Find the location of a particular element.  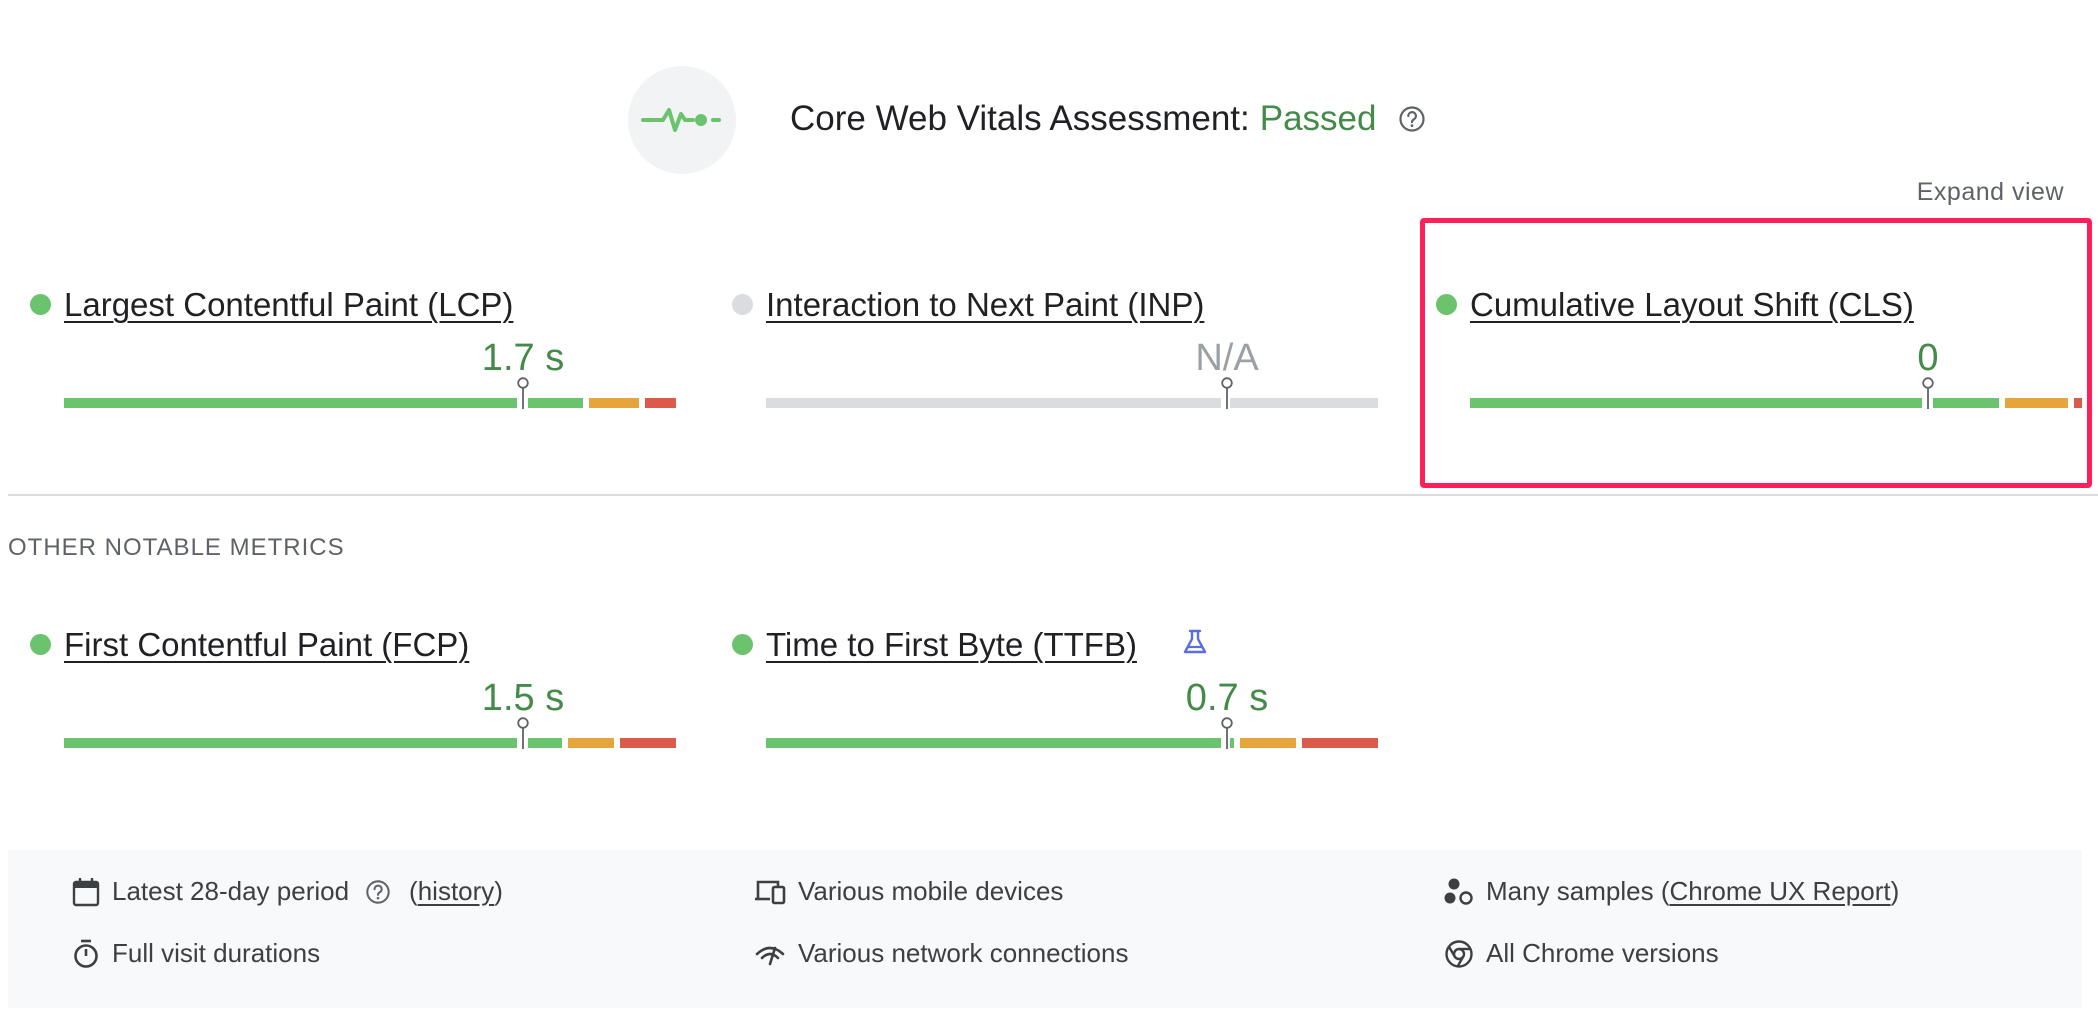

metric-name-link: Cumulative Layout Shift (CLS) is located at coordinates (1692, 305).